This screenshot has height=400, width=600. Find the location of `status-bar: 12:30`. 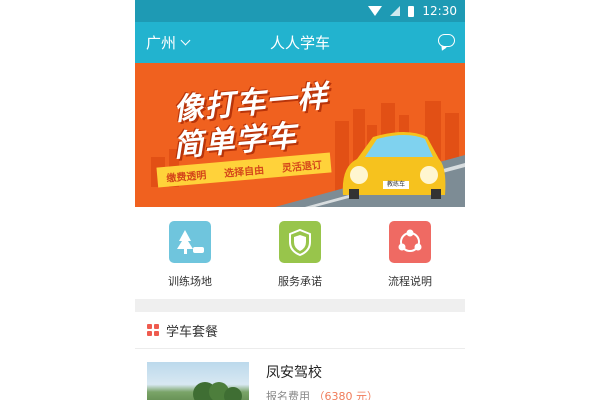

status-bar: 12:30 is located at coordinates (300, 11).